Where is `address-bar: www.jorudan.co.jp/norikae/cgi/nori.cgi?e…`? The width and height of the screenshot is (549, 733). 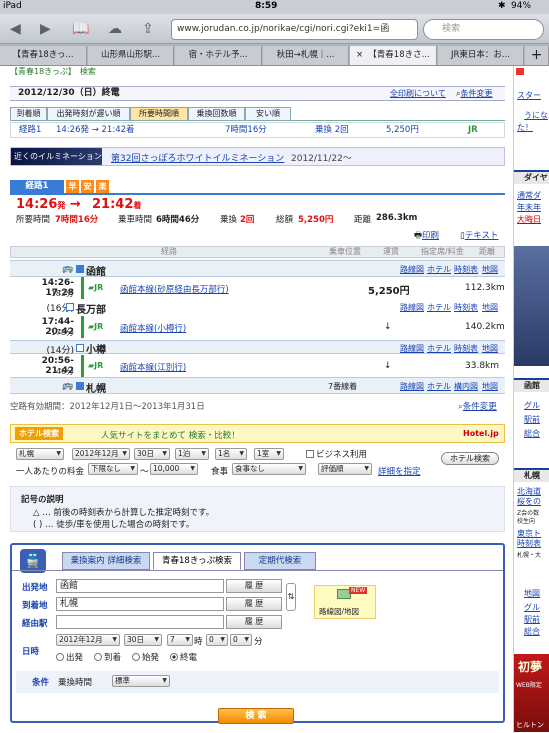
address-bar: www.jorudan.co.jp/norikae/cgi/nori.cgi?e… is located at coordinates (294, 29).